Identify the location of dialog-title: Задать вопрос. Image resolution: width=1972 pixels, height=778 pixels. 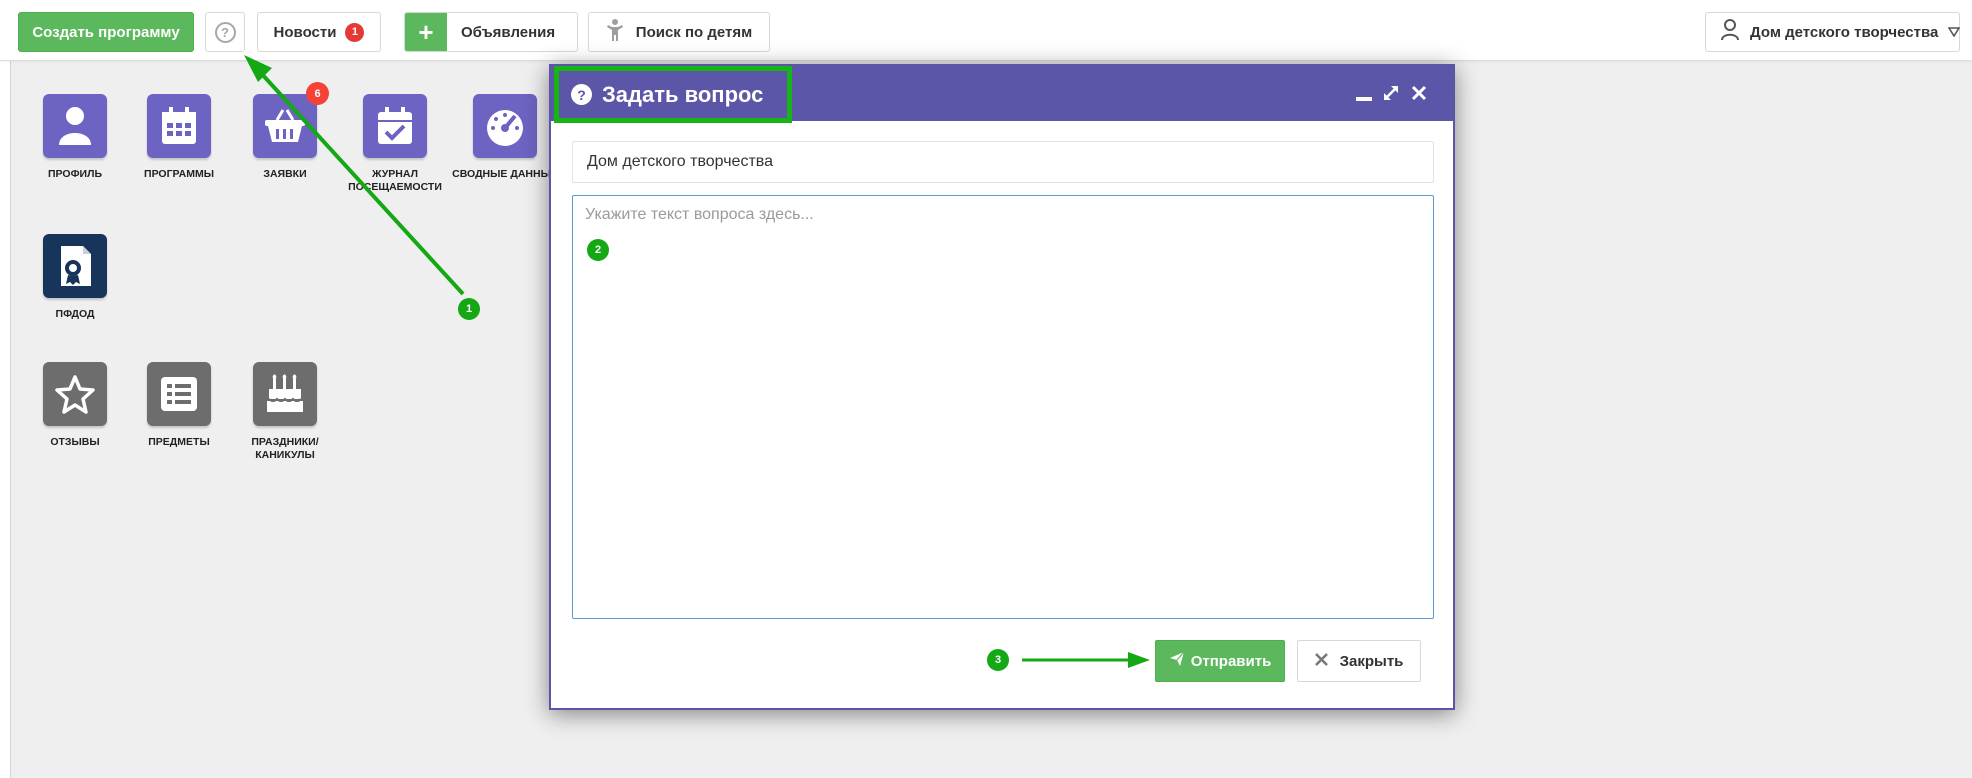
(683, 94).